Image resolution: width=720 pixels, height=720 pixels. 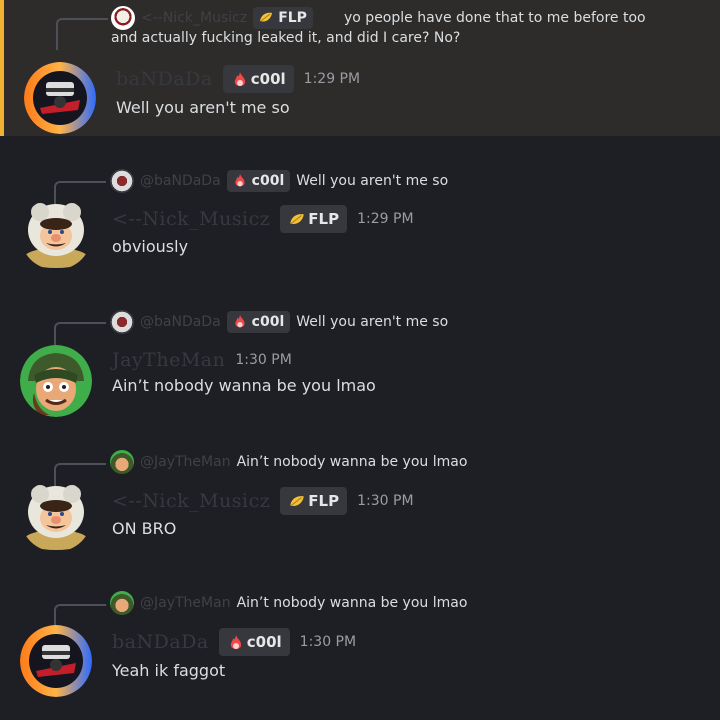 I want to click on message-content: Well you aren't me so, so click(x=203, y=107).